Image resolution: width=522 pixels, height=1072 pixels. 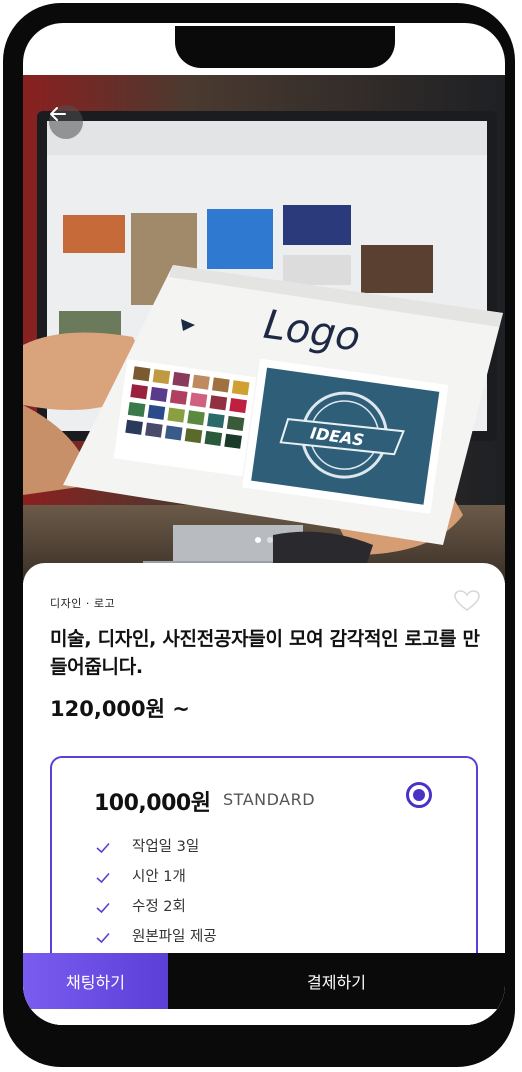 I want to click on package-feature-list: 작업일 3일 시안 1개 수정 2회 원본파일 제공, so click(x=156, y=895).